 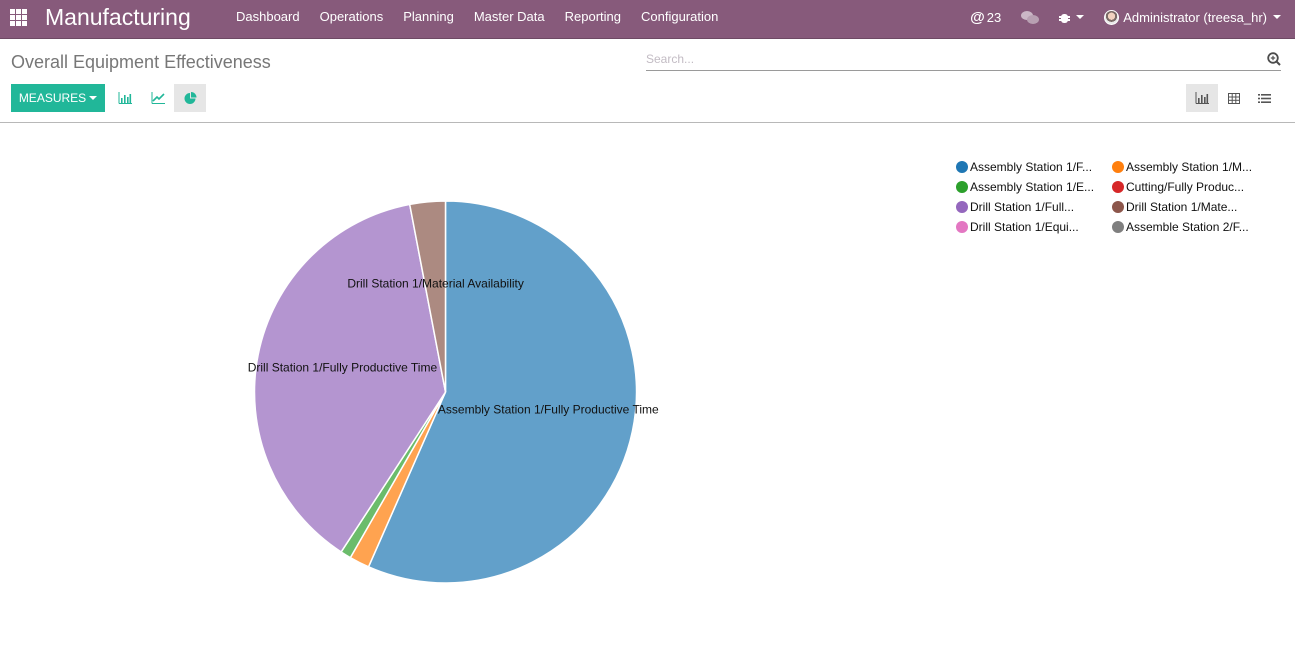 I want to click on page-title: Overall Equipment Effectiveness, so click(x=141, y=62).